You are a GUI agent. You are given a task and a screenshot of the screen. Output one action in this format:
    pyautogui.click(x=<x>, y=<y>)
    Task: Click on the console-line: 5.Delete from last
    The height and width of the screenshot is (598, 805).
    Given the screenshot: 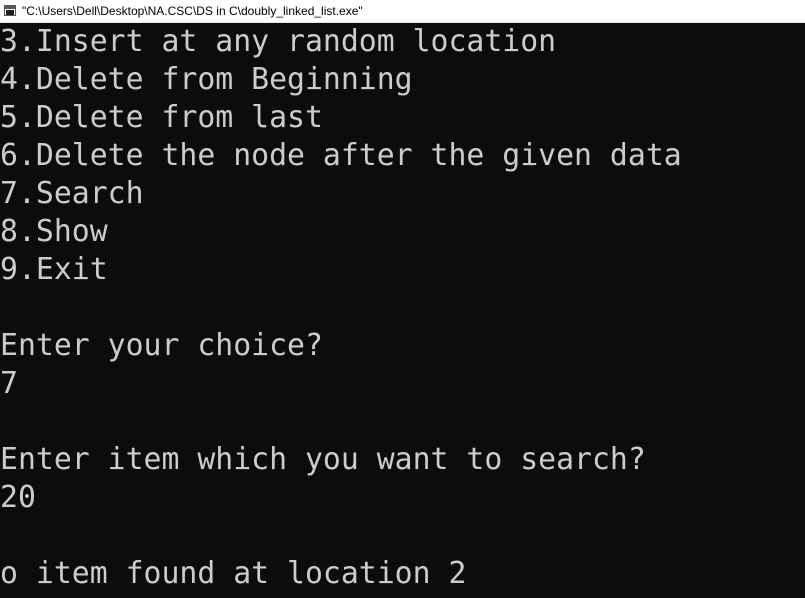 What is the action you would take?
    pyautogui.click(x=161, y=117)
    